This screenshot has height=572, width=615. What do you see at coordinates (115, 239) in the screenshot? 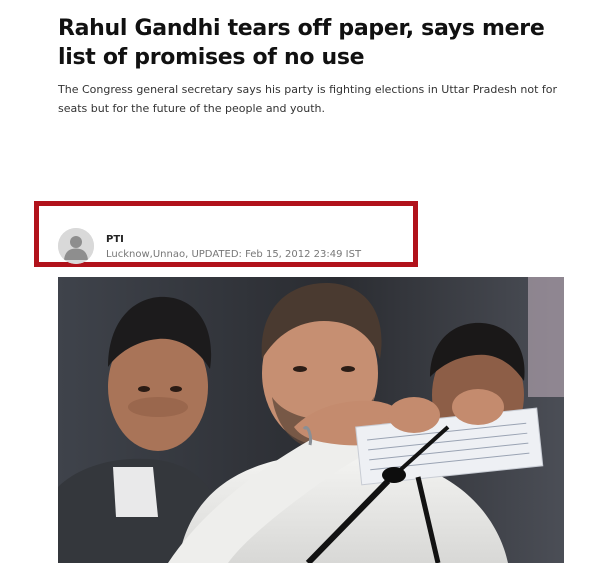
I see `author-name: PTI` at bounding box center [115, 239].